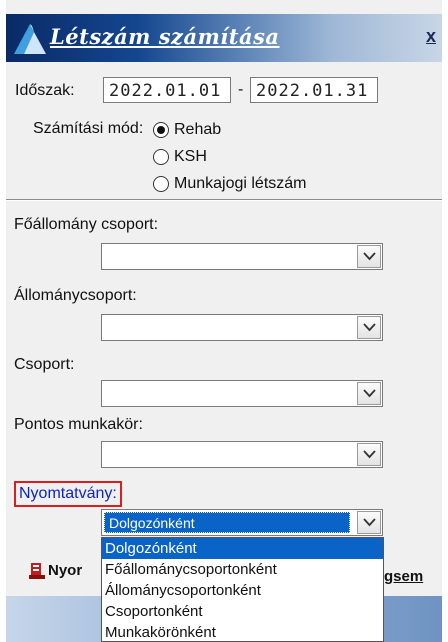 This screenshot has height=642, width=448. What do you see at coordinates (78, 424) in the screenshot?
I see `munkakor-label: Pontos munkakör:` at bounding box center [78, 424].